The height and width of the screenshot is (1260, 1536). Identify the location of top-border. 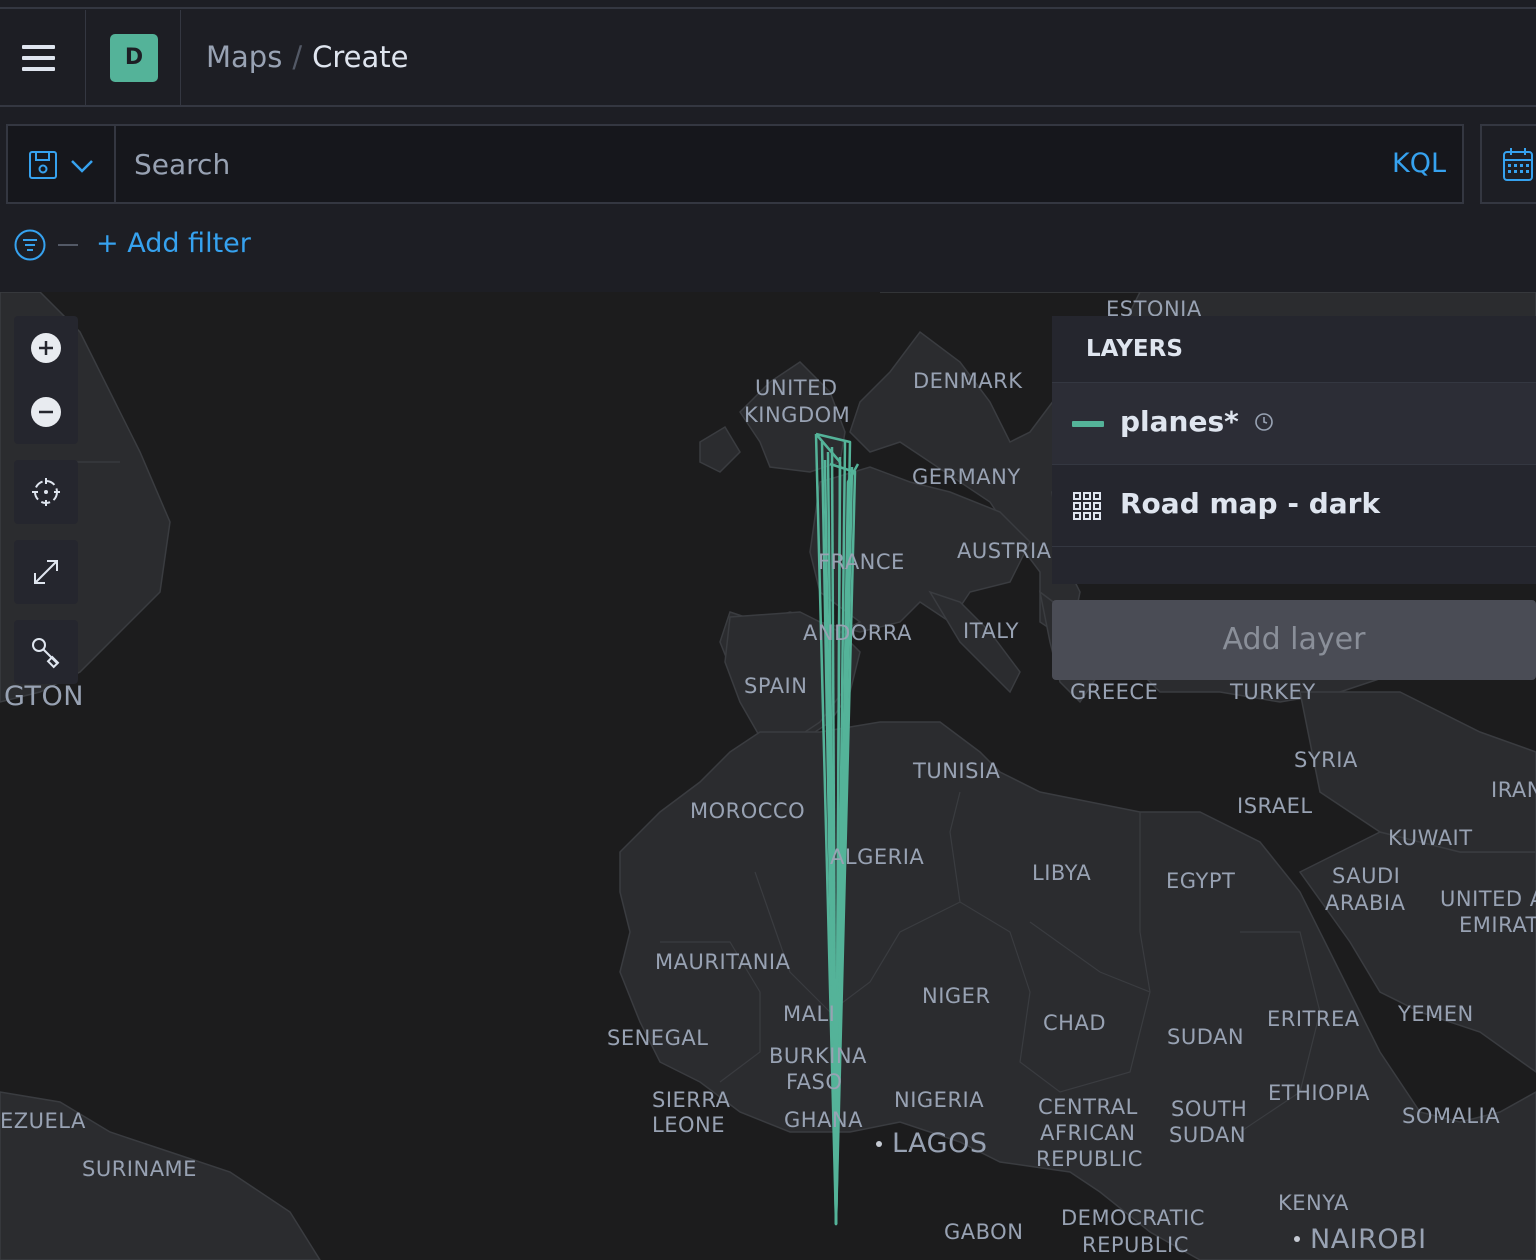
(768, 4).